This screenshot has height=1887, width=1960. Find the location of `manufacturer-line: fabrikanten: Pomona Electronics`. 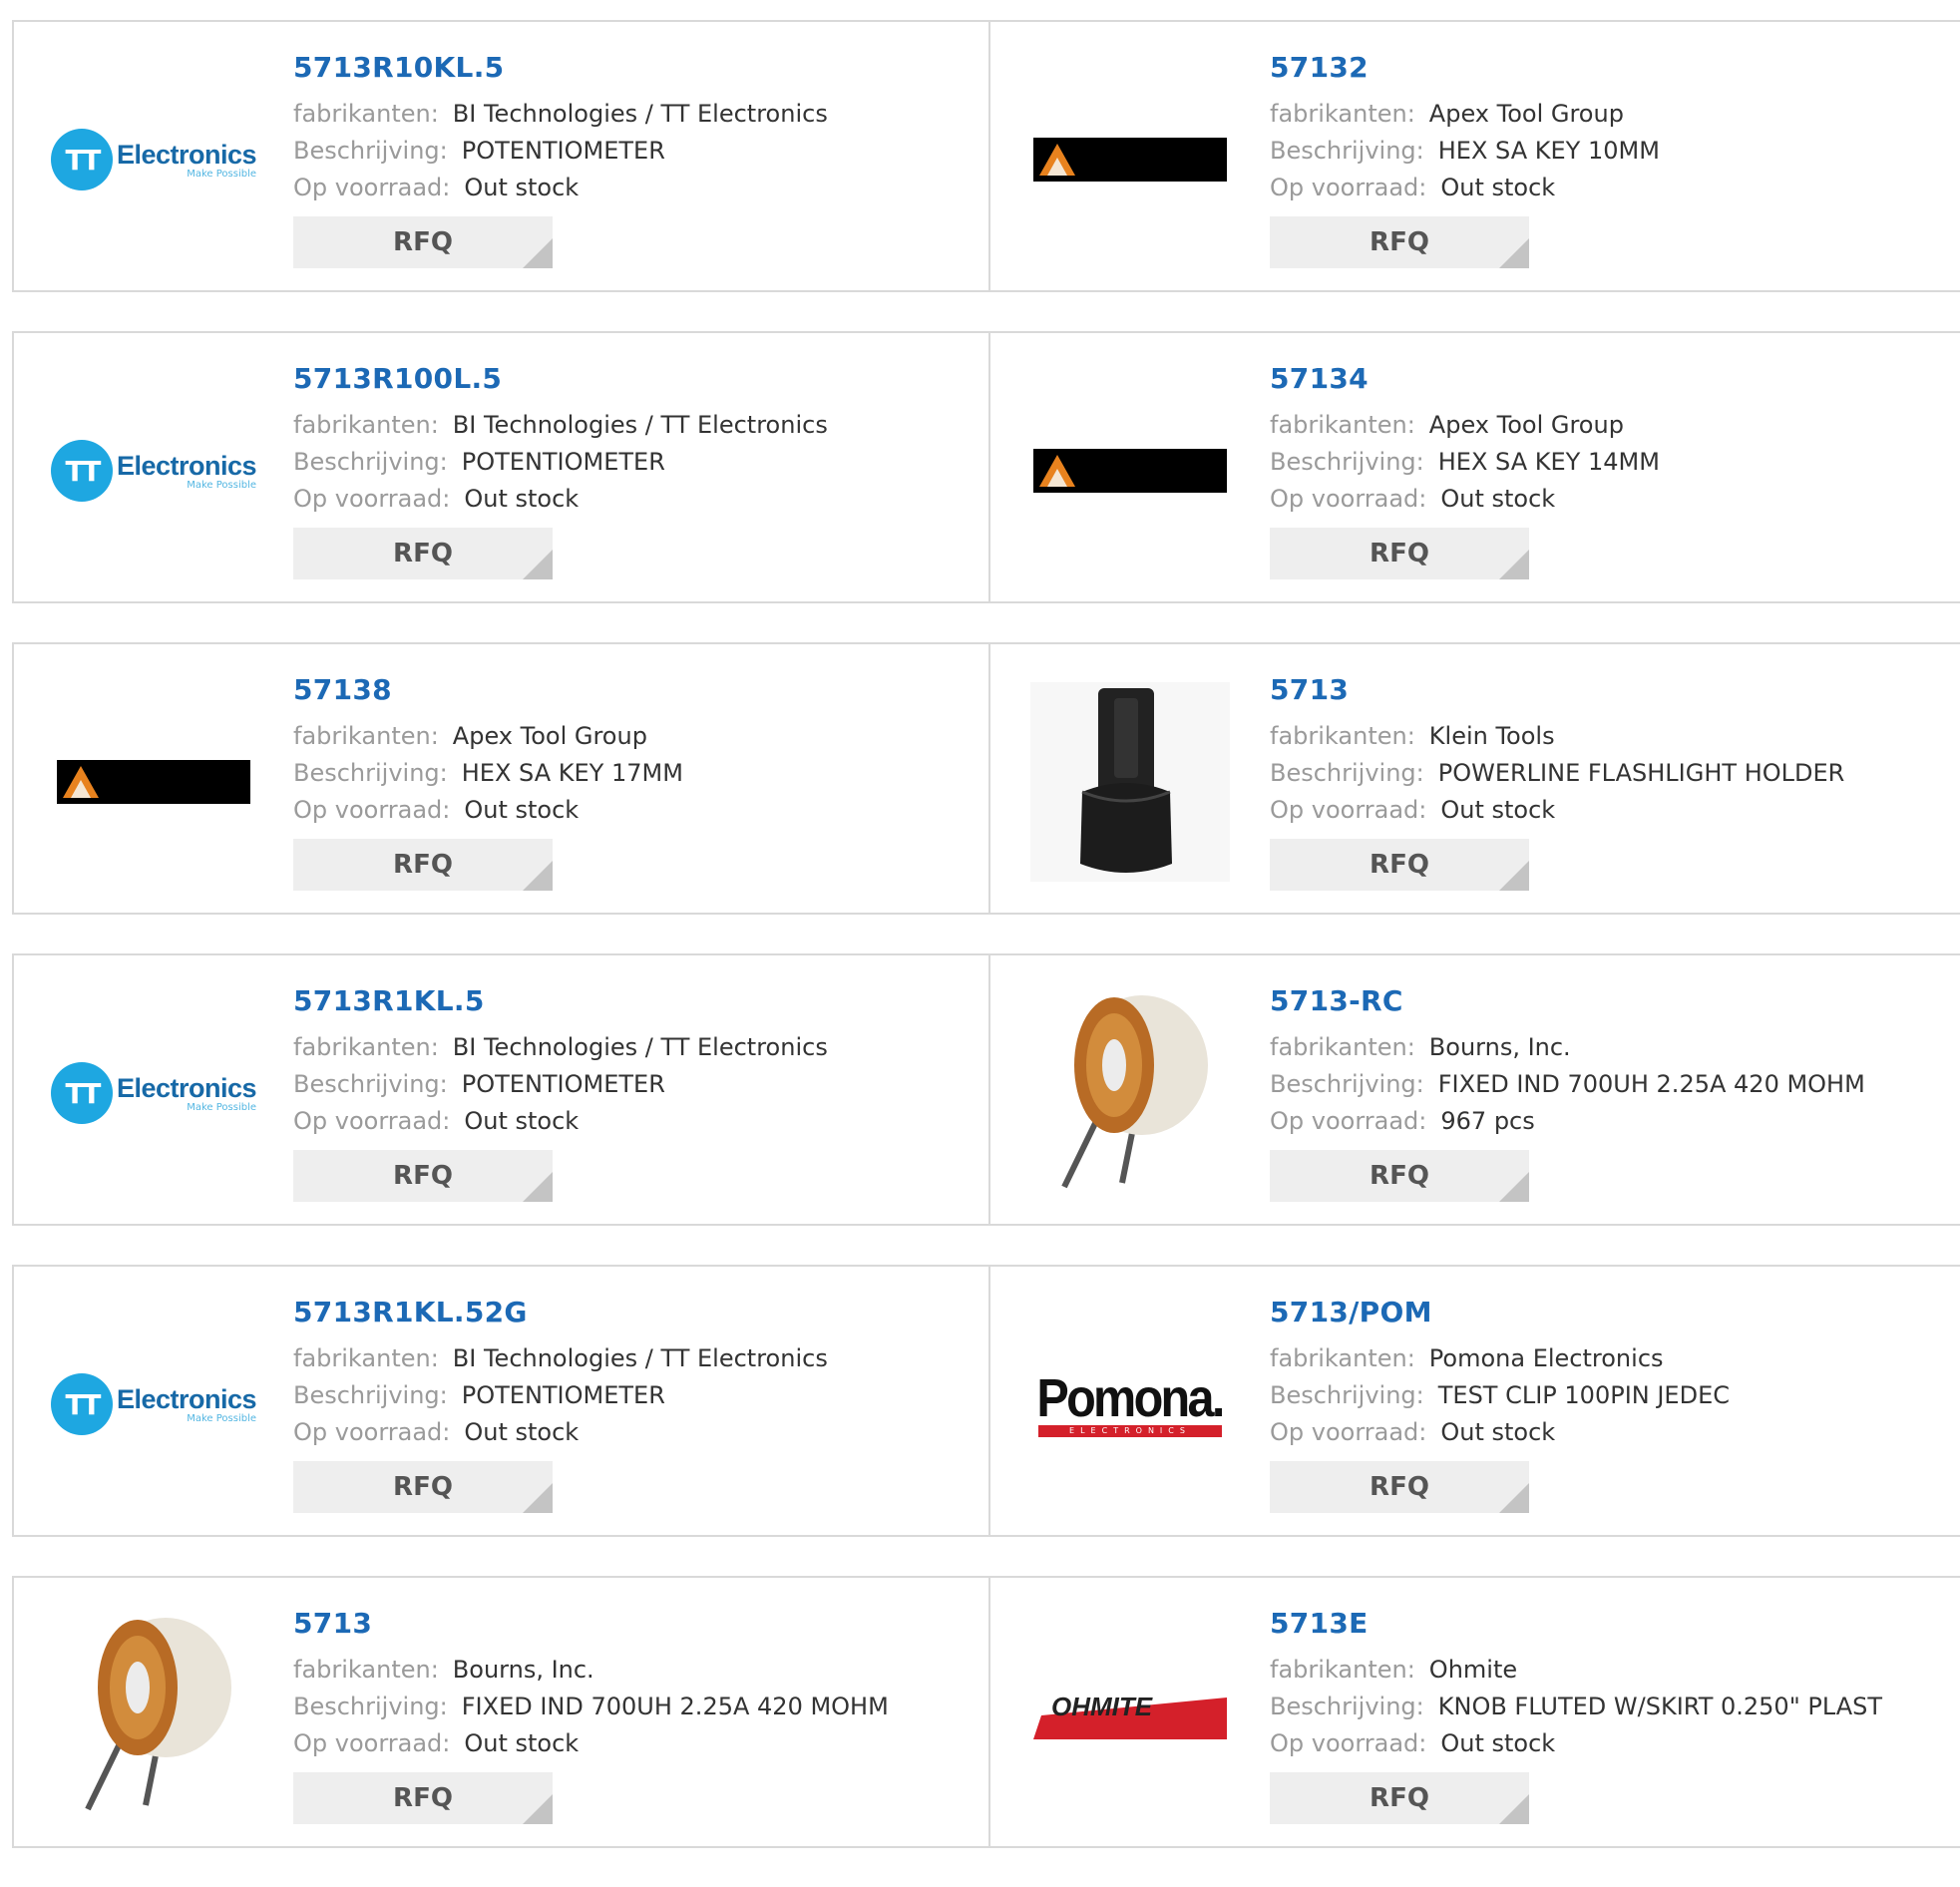

manufacturer-line: fabrikanten: Pomona Electronics is located at coordinates (1467, 1358).